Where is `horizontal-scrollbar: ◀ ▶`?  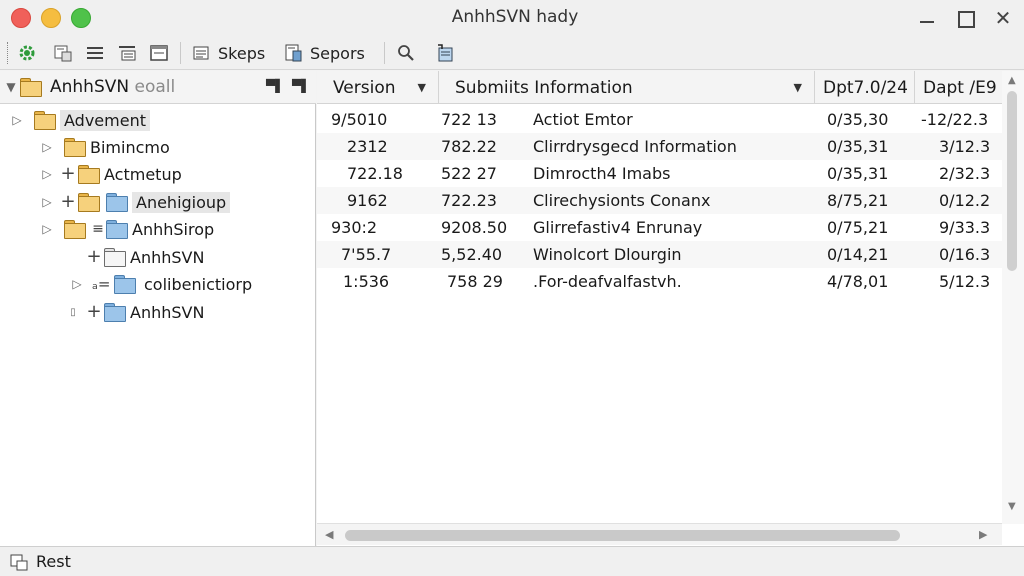
horizontal-scrollbar: ◀ ▶ is located at coordinates (659, 534).